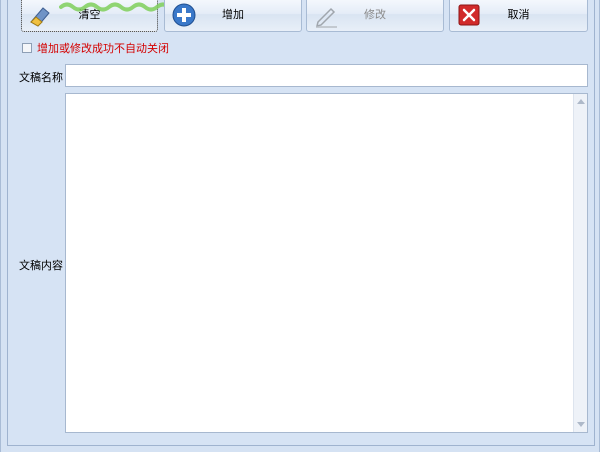 This screenshot has width=600, height=452. I want to click on cancel-button: 取消, so click(518, 16).